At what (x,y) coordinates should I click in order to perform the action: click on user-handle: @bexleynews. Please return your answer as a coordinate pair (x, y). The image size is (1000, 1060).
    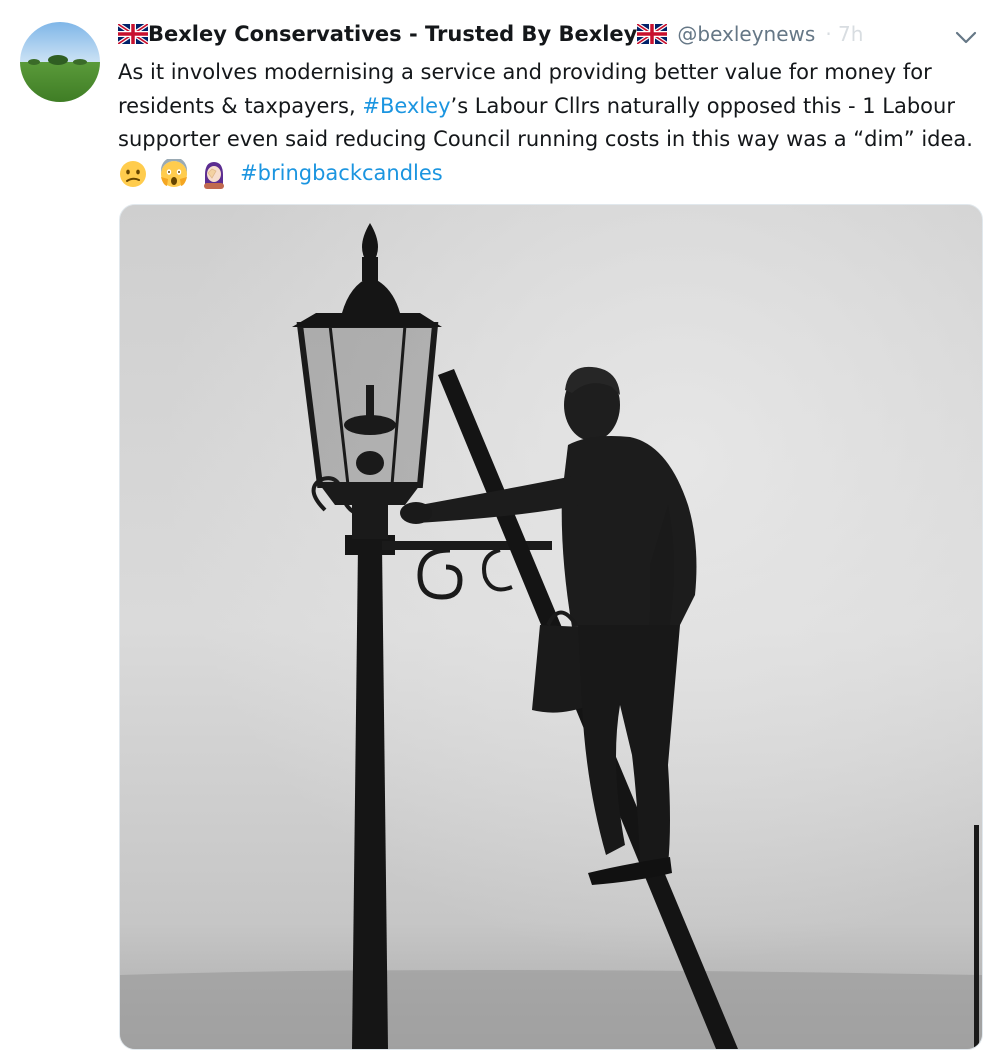
    Looking at the image, I should click on (746, 34).